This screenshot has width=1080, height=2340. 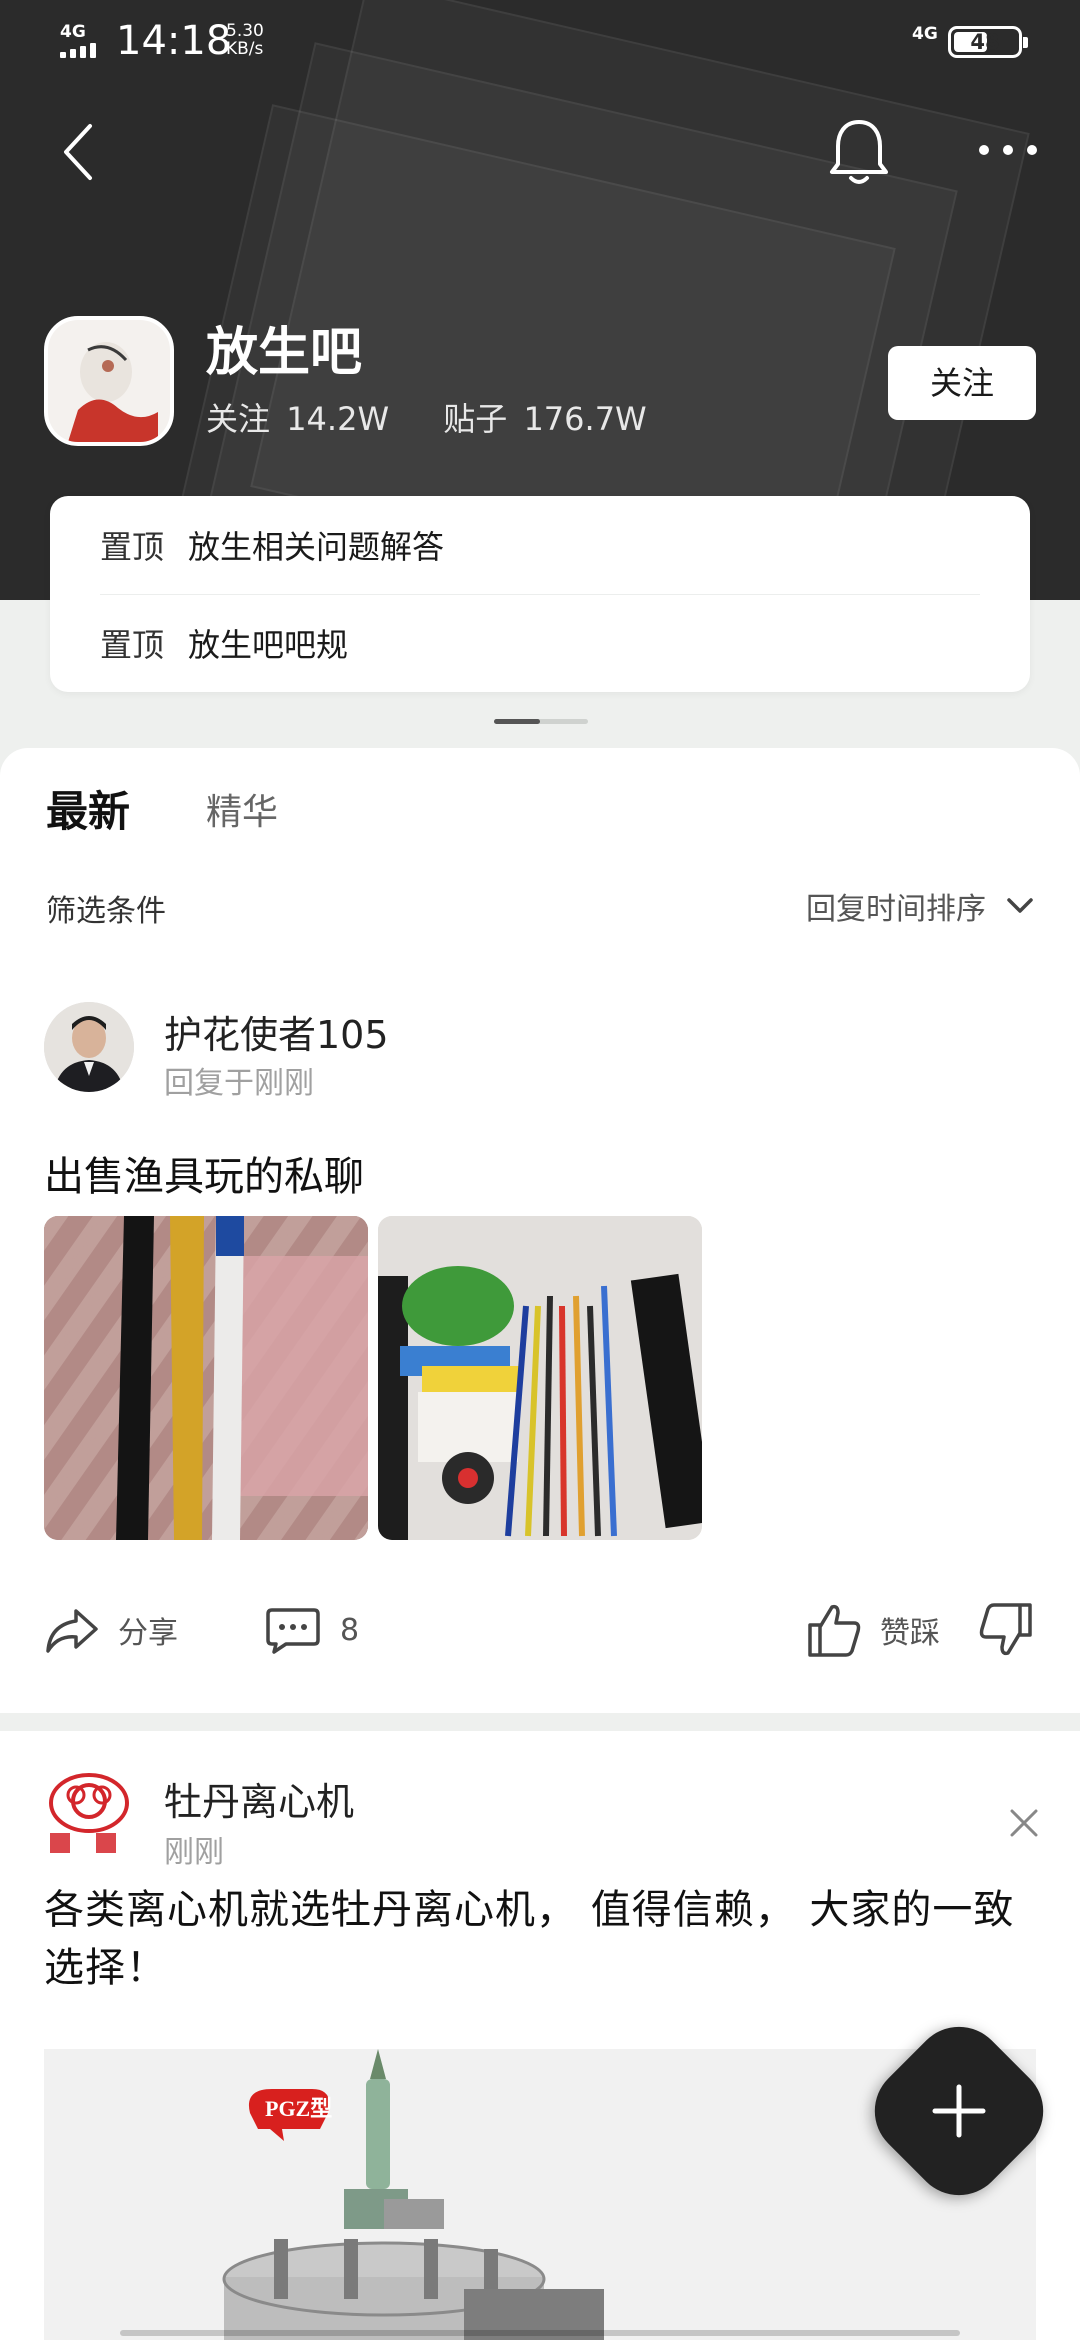 I want to click on comment-icon, so click(x=293, y=1631).